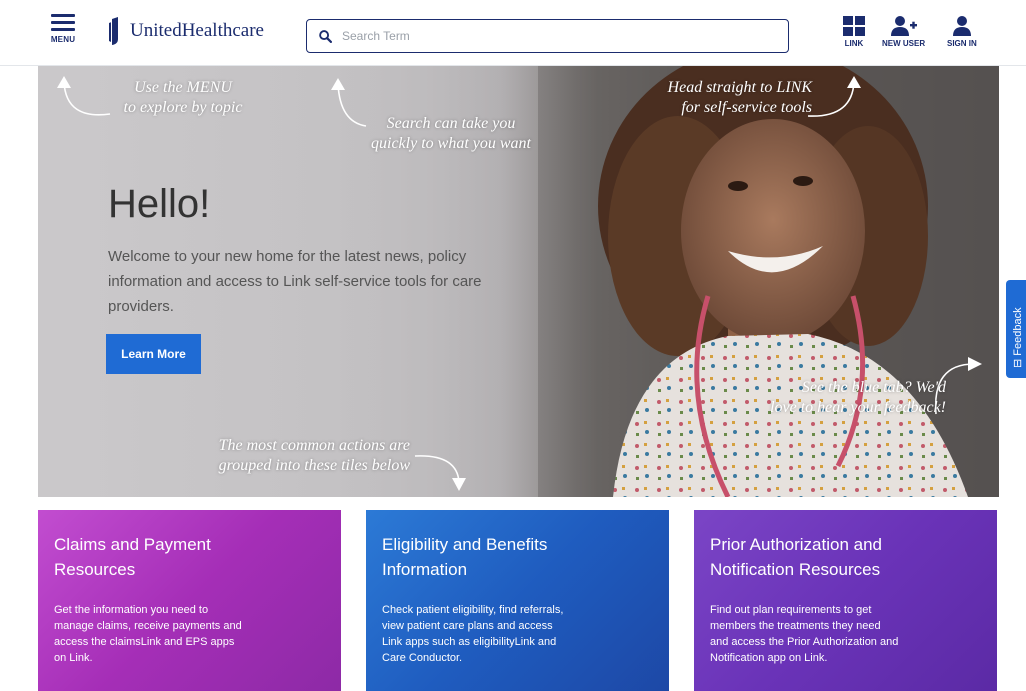  Describe the element at coordinates (961, 26) in the screenshot. I see `user-icon` at that location.